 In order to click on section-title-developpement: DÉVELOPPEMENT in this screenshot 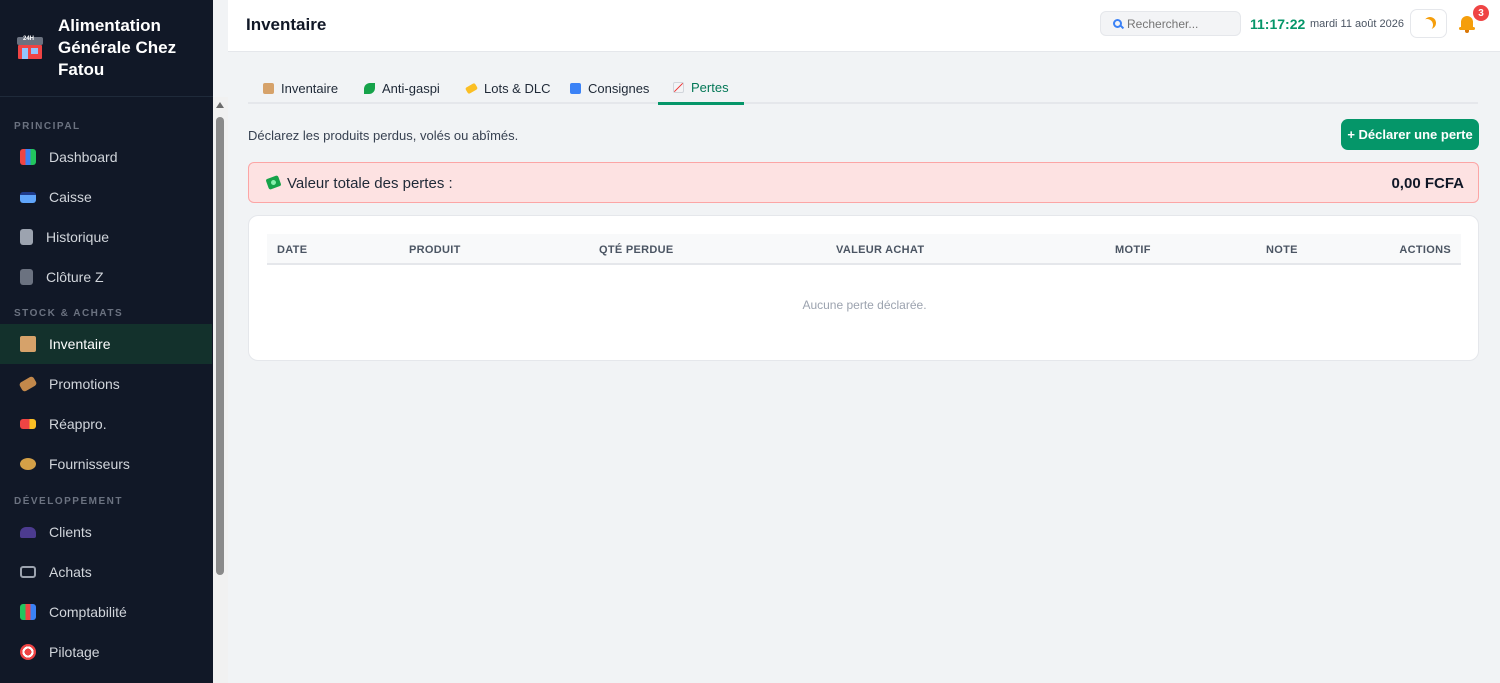, I will do `click(68, 501)`.